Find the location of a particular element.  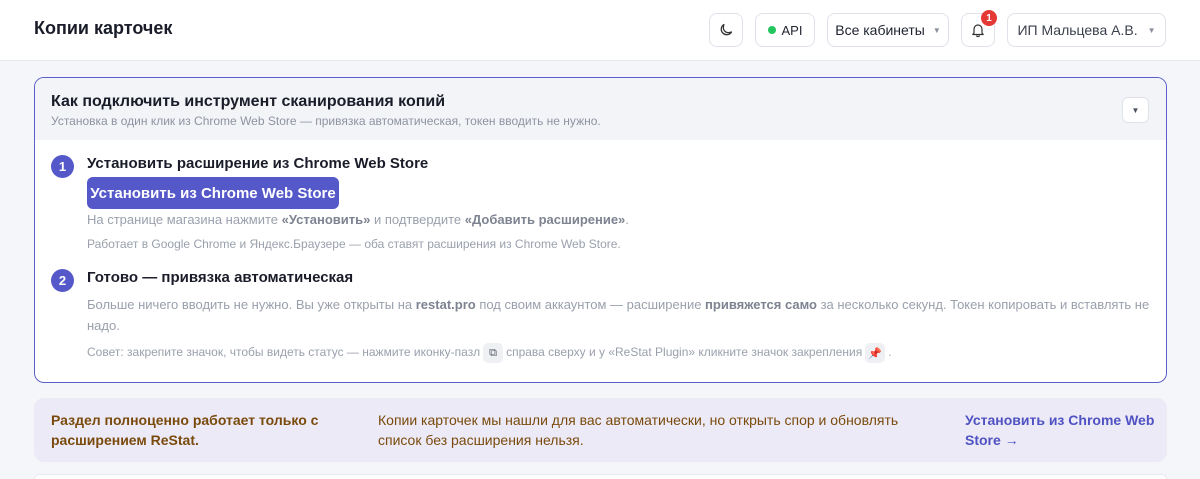

collapse-toggle-button: ▼ is located at coordinates (1135, 110).